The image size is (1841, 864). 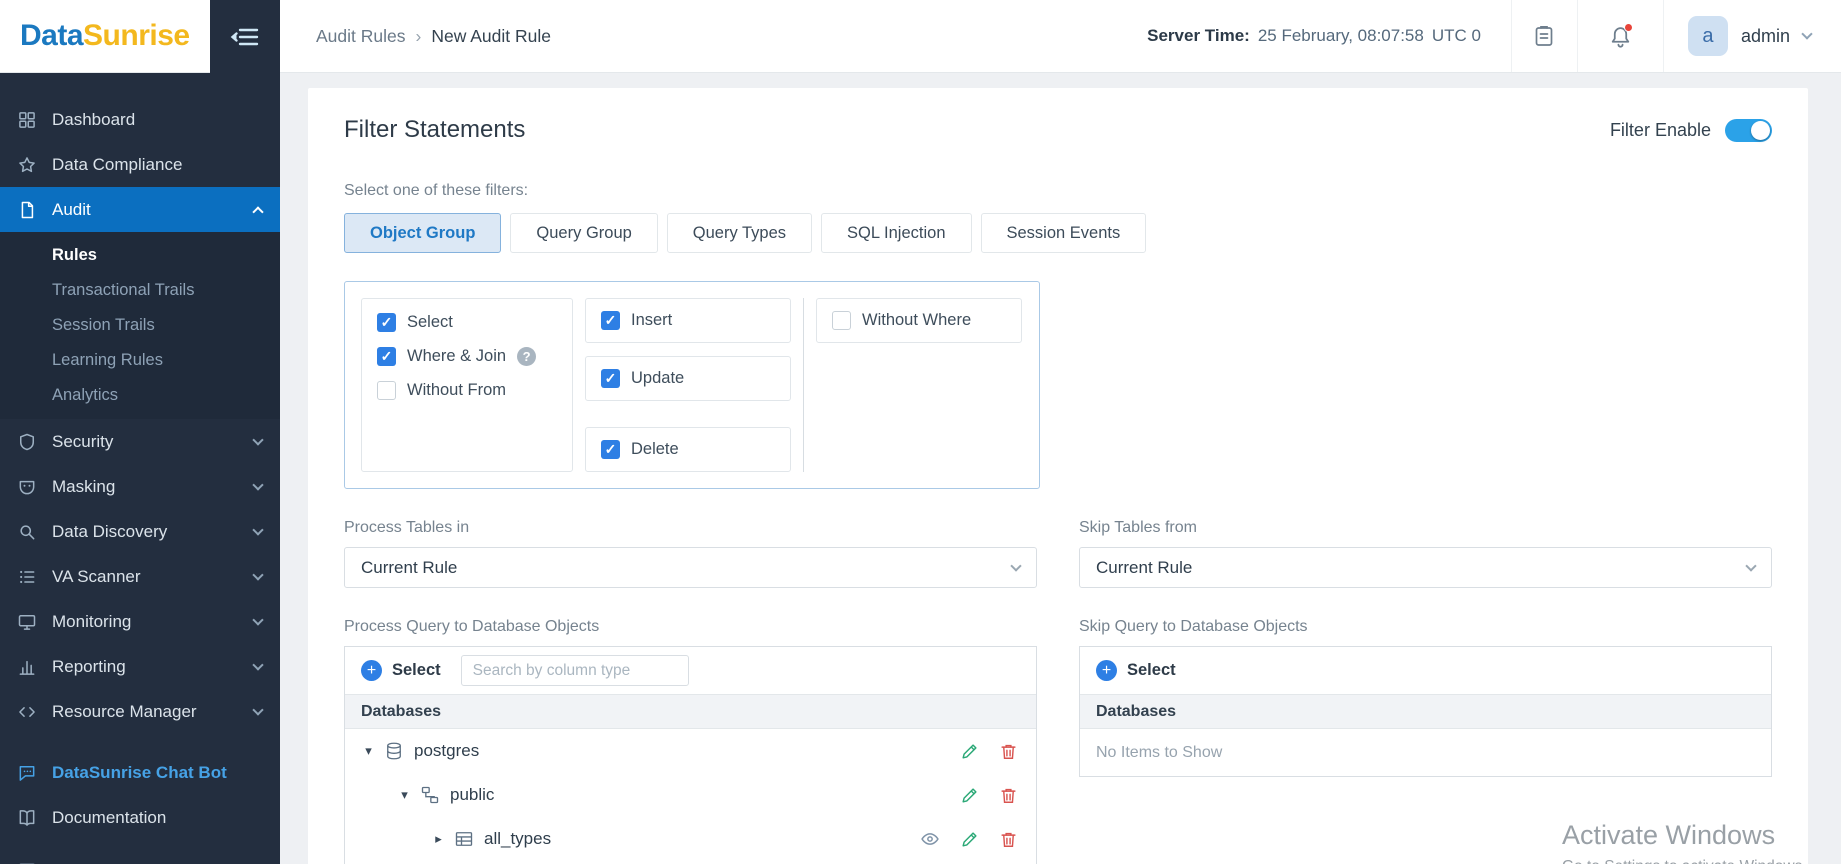 What do you see at coordinates (27, 442) in the screenshot?
I see `shield-icon` at bounding box center [27, 442].